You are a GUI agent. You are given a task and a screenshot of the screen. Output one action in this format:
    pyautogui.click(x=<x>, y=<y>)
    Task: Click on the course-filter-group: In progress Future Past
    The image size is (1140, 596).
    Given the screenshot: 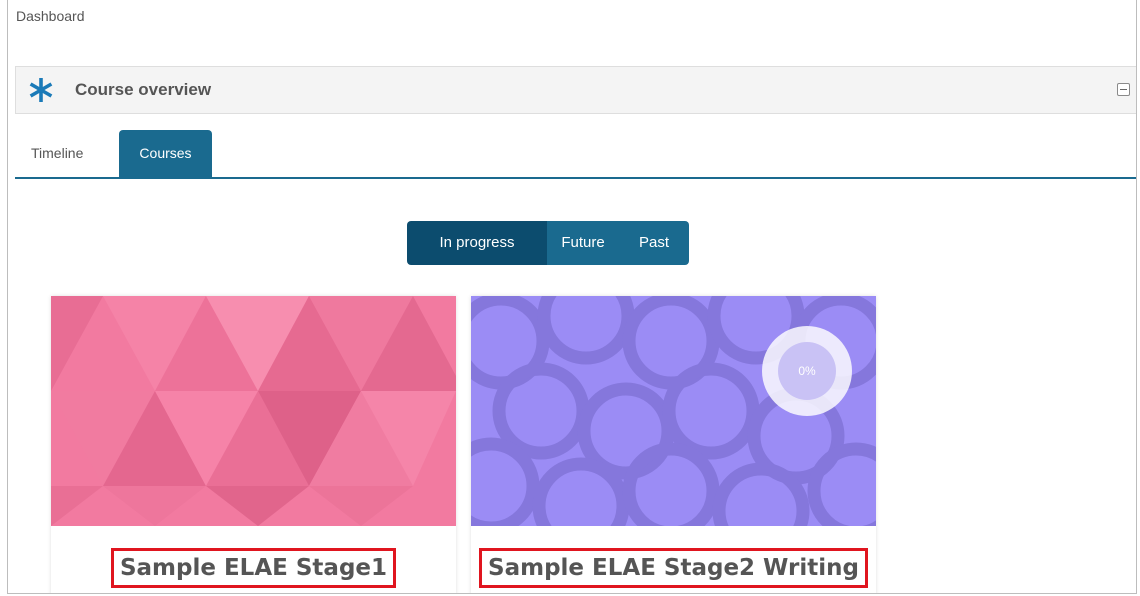 What is the action you would take?
    pyautogui.click(x=548, y=243)
    